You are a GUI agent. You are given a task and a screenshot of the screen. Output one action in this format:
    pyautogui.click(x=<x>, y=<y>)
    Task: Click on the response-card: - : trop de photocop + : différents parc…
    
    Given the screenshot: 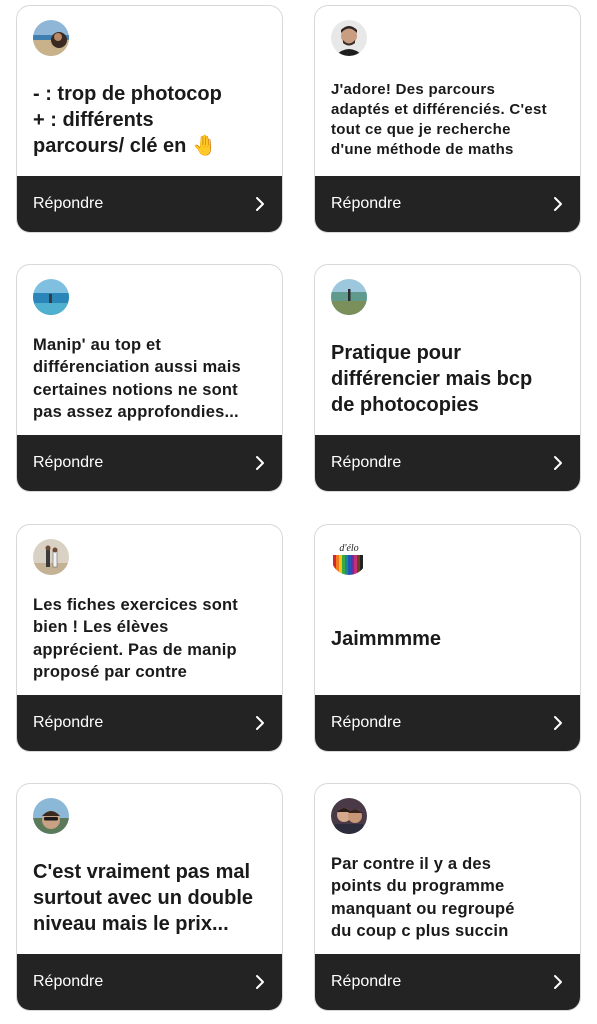 What is the action you would take?
    pyautogui.click(x=149, y=119)
    